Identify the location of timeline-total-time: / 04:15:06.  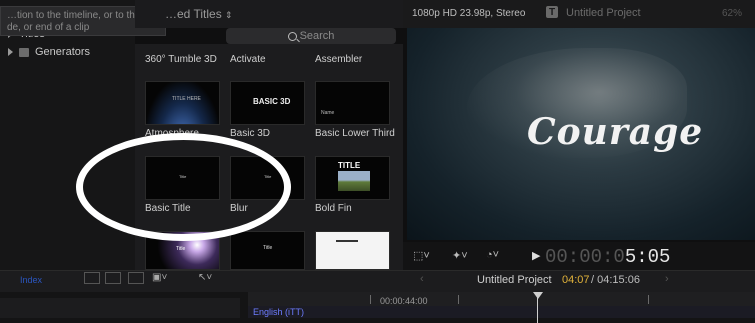
(615, 280).